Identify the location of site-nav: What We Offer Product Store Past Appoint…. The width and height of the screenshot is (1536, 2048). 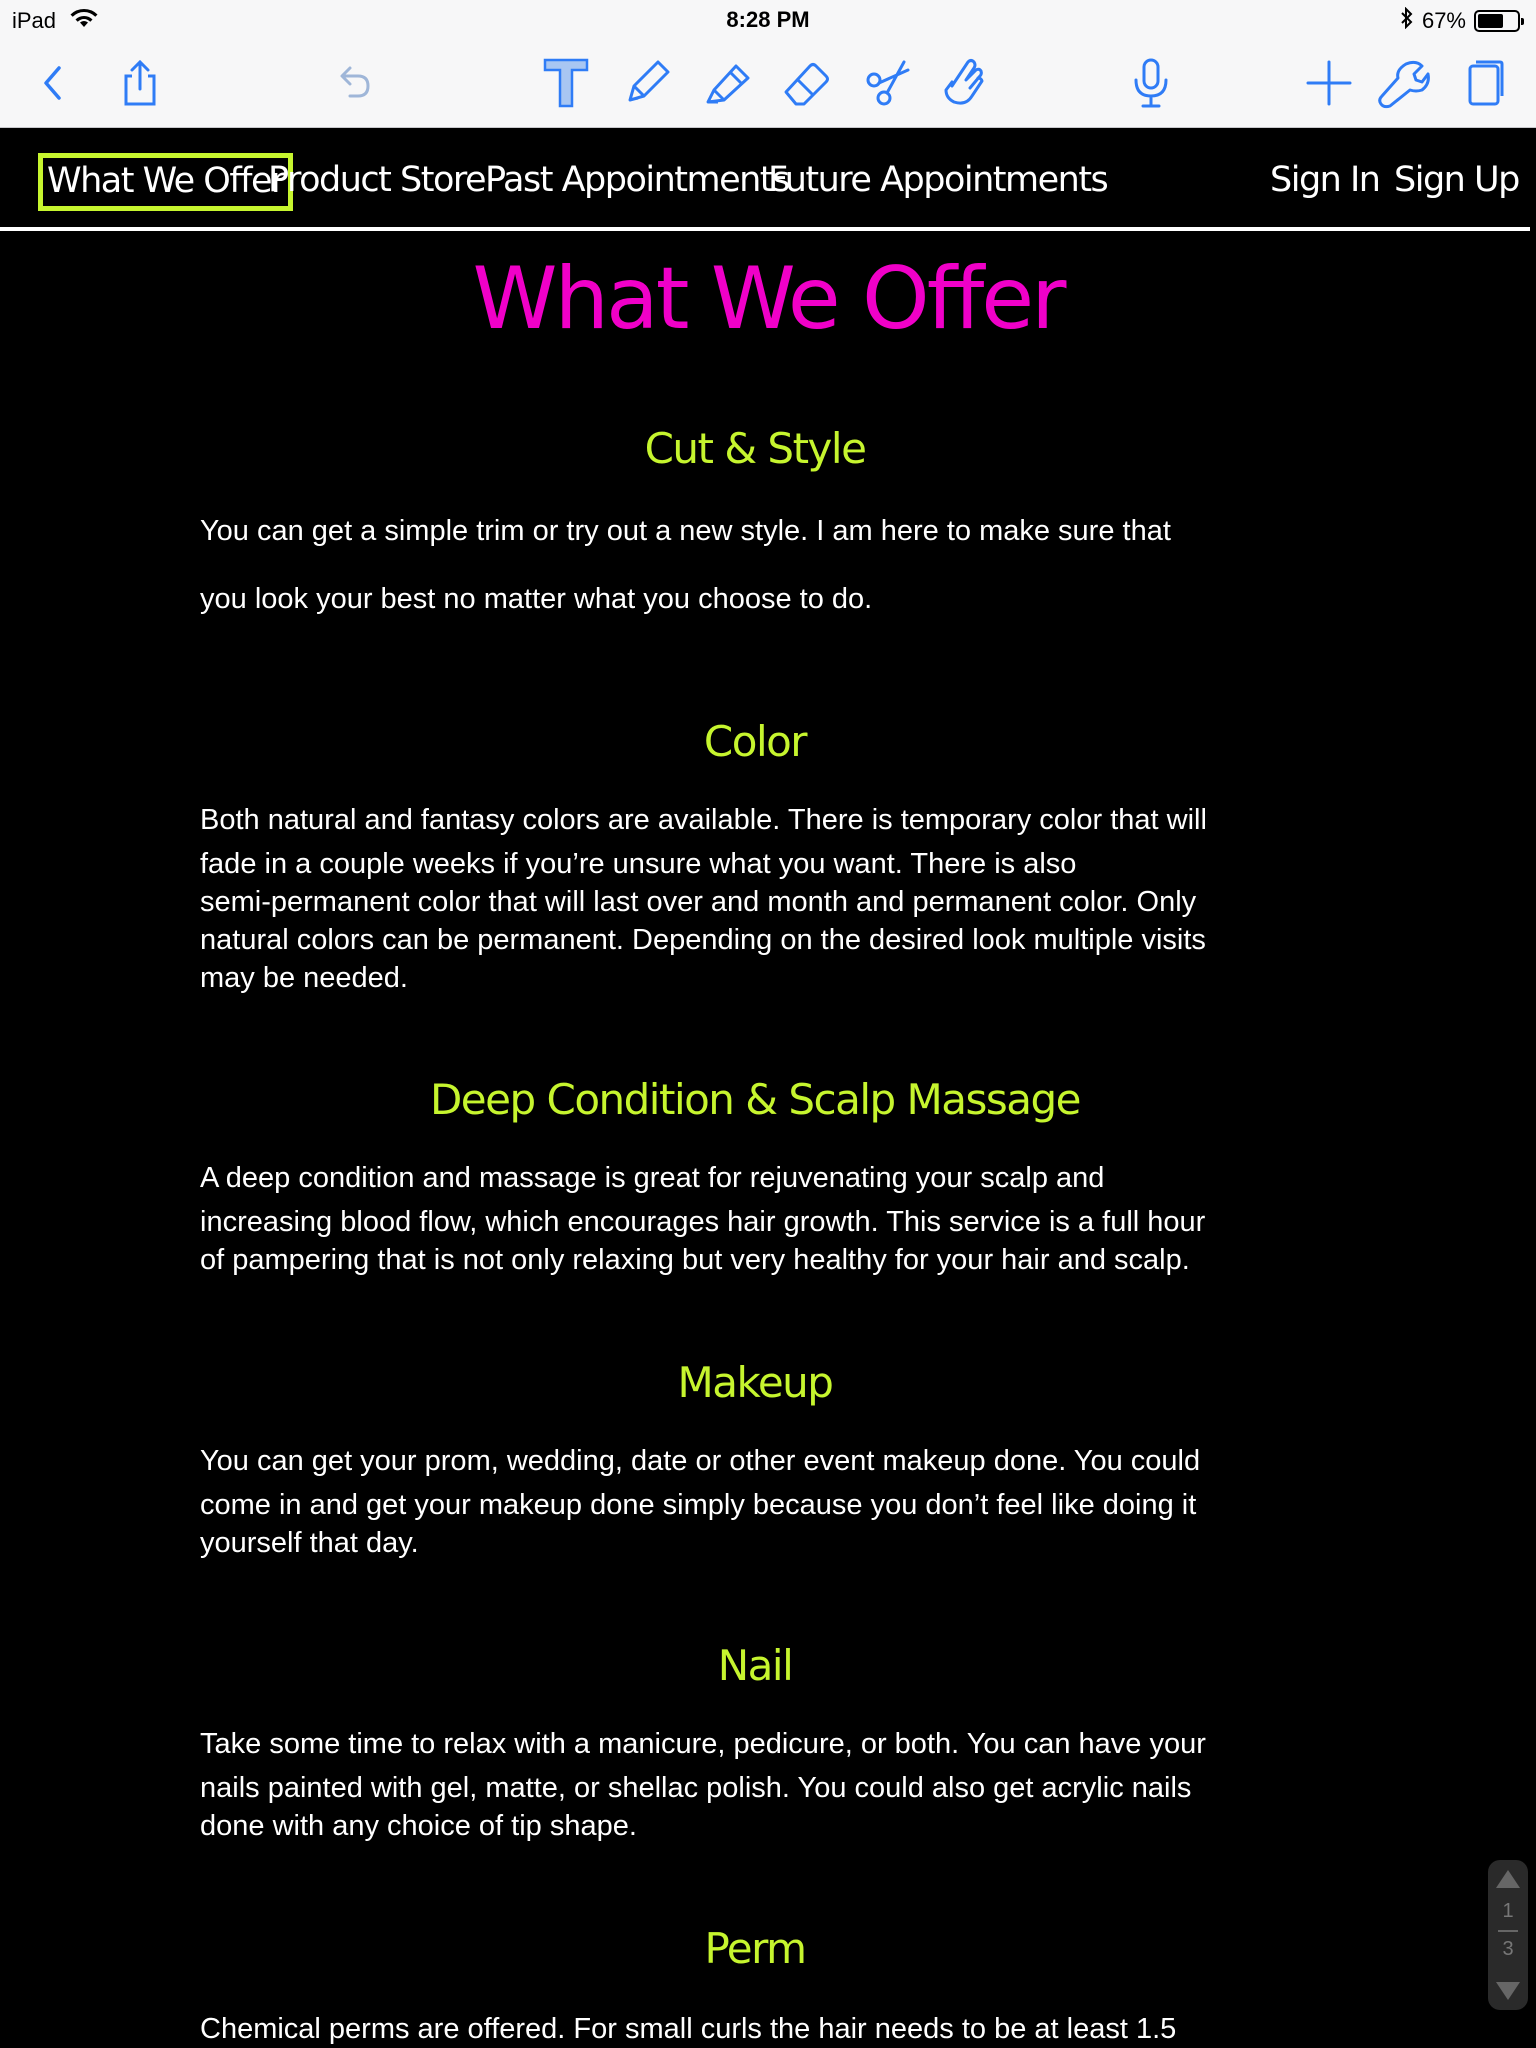
(768, 180).